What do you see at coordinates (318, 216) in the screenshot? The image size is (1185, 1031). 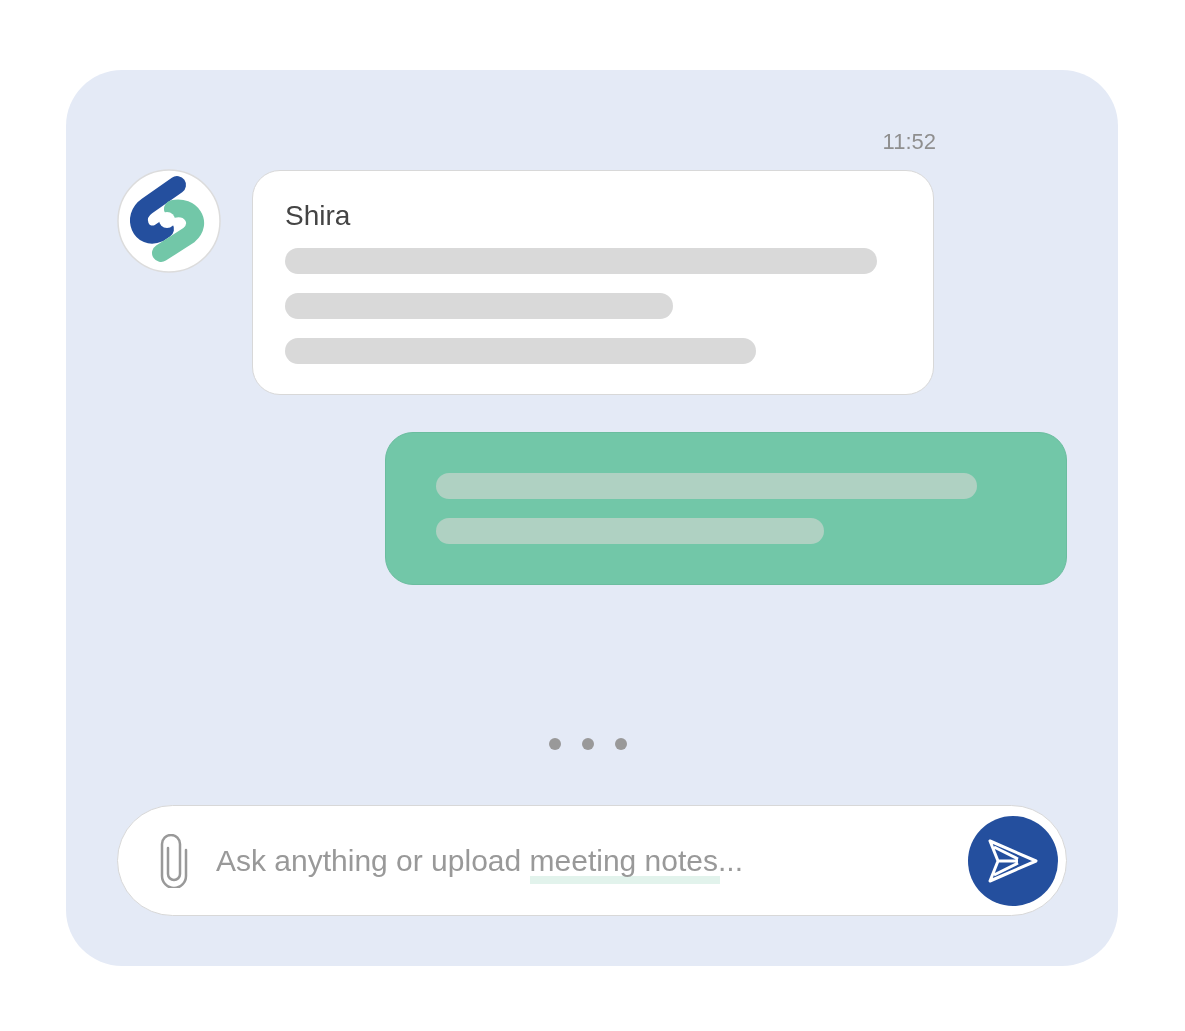 I see `sender-name: Shira` at bounding box center [318, 216].